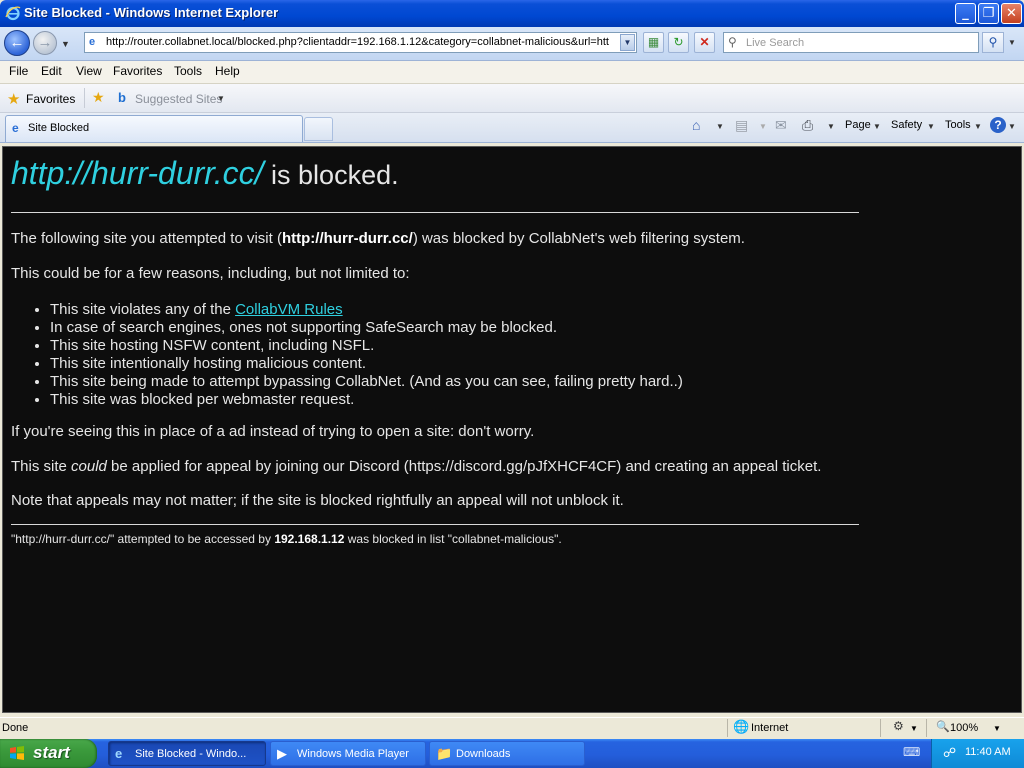 This screenshot has width=1024, height=768. I want to click on stop-button: ✕, so click(704, 42).